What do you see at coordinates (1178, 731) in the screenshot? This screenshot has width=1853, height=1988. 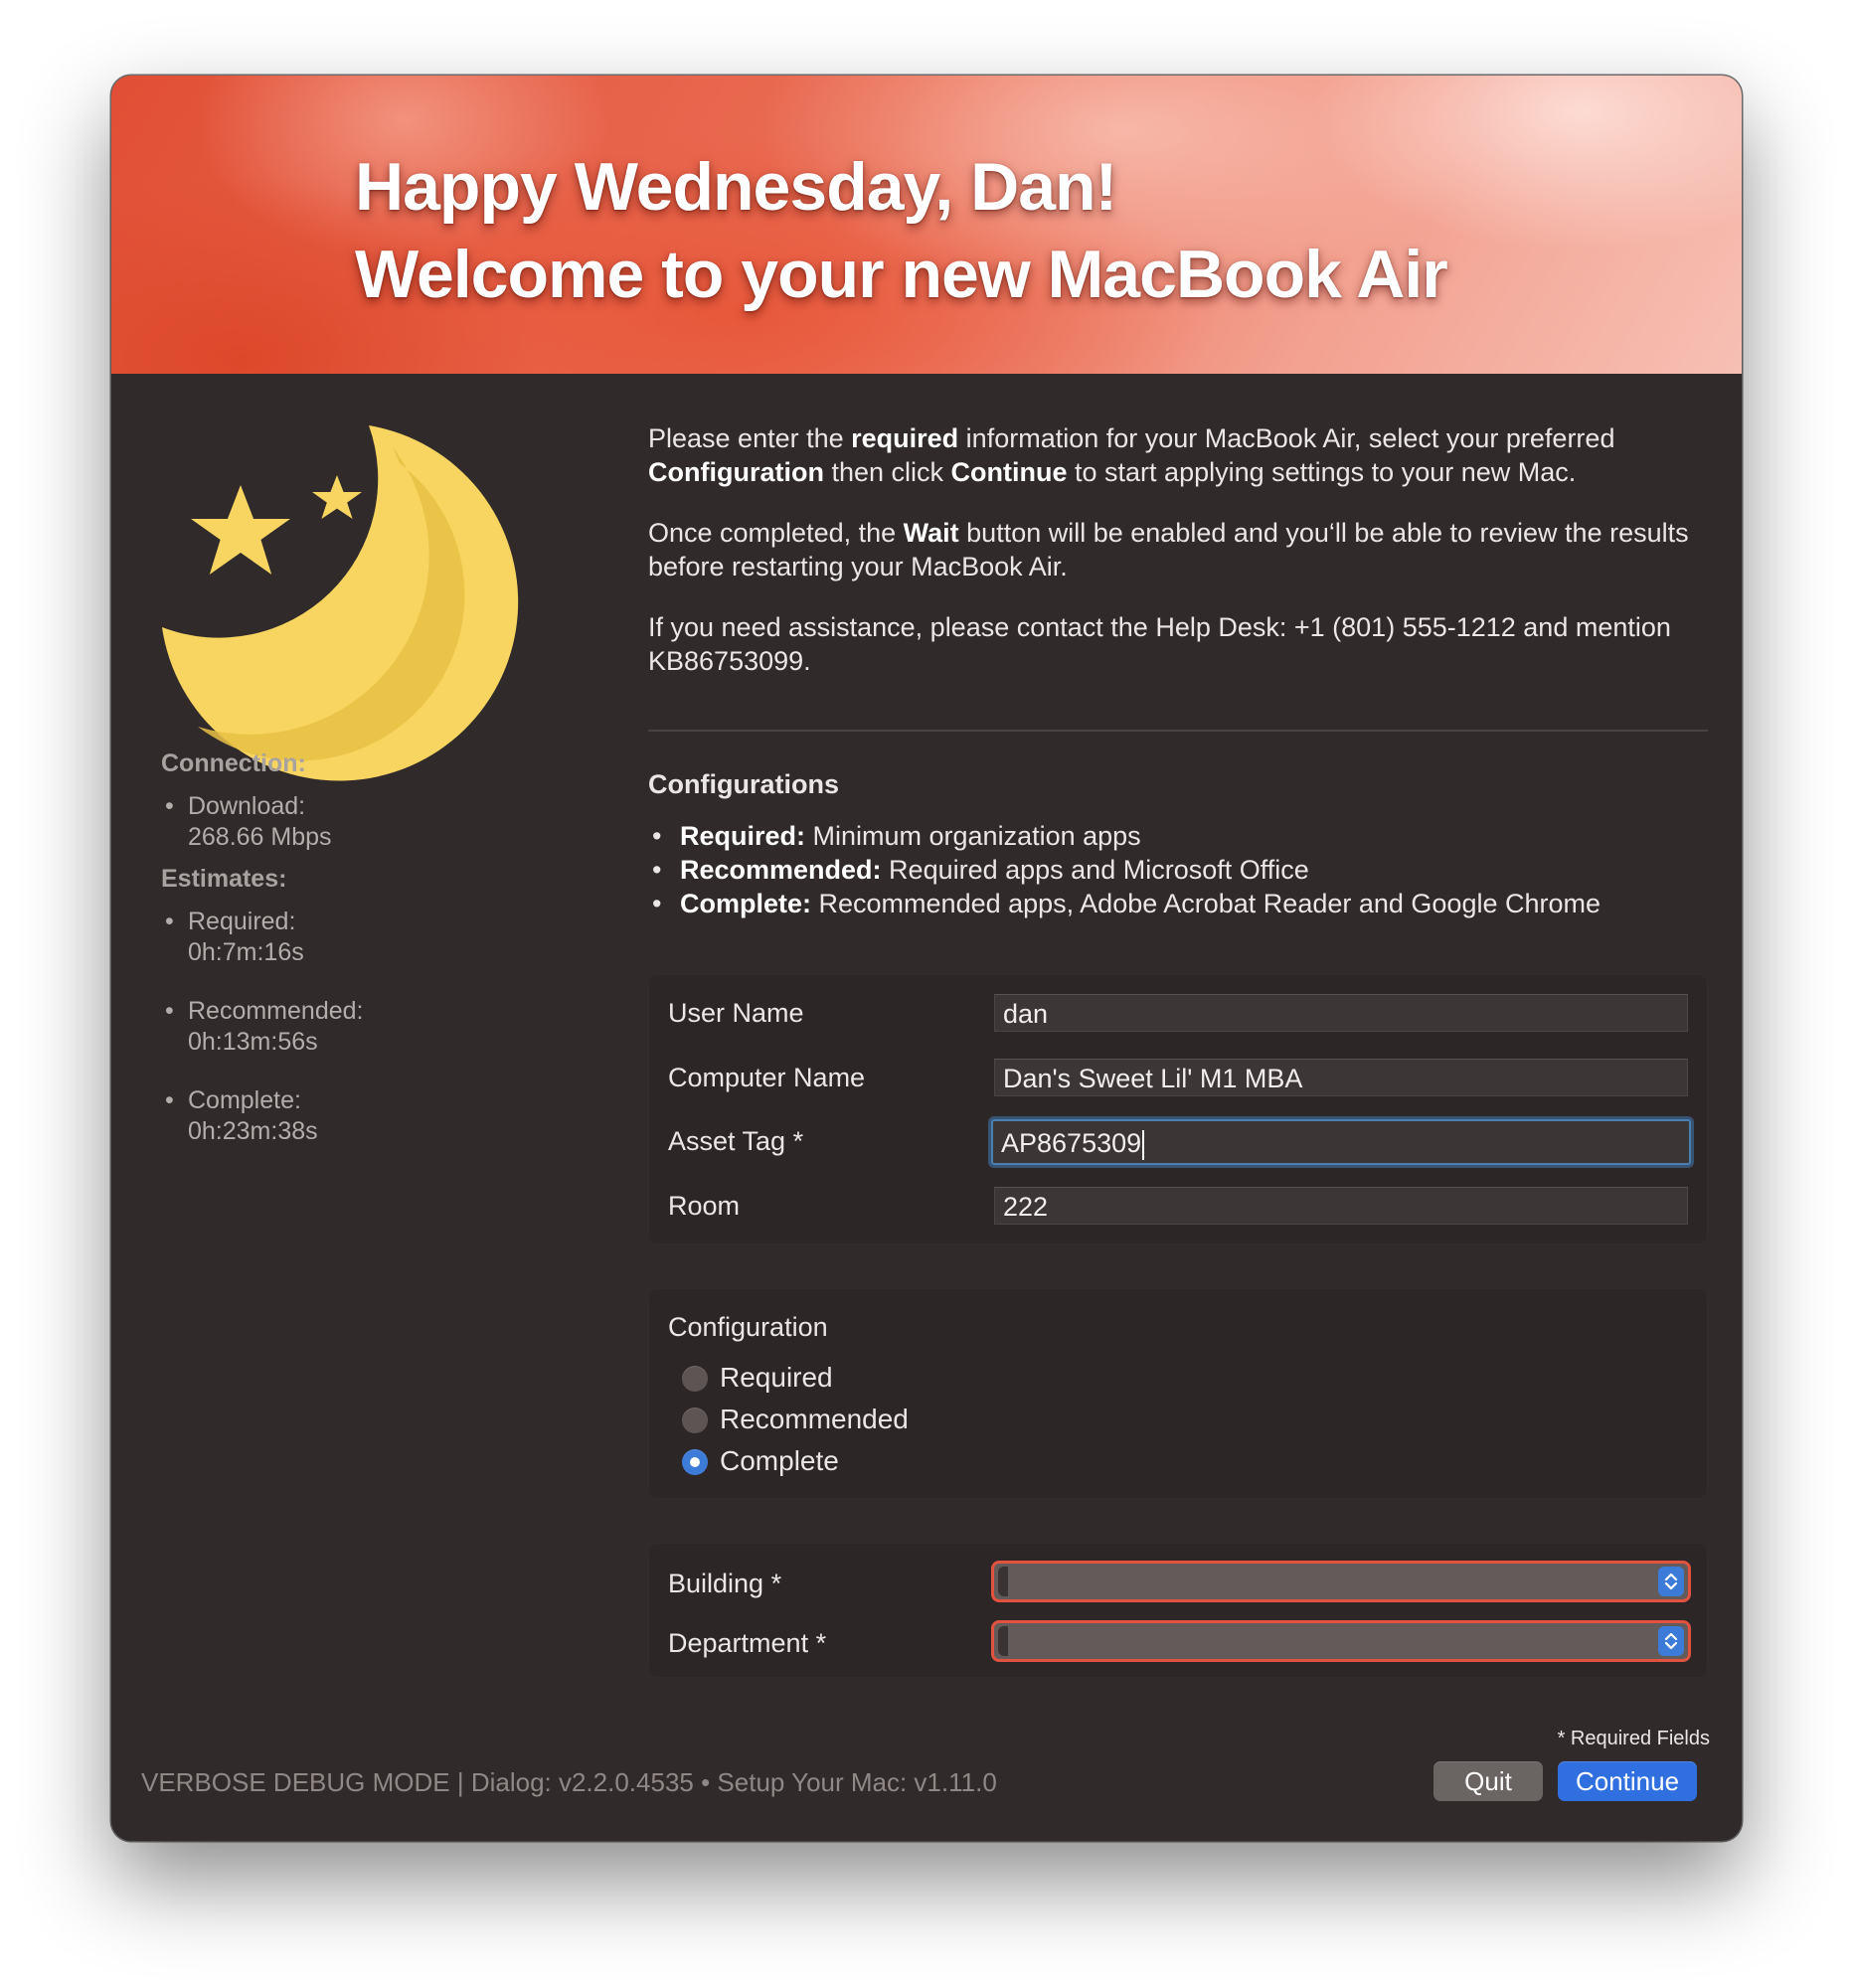 I see `divider` at bounding box center [1178, 731].